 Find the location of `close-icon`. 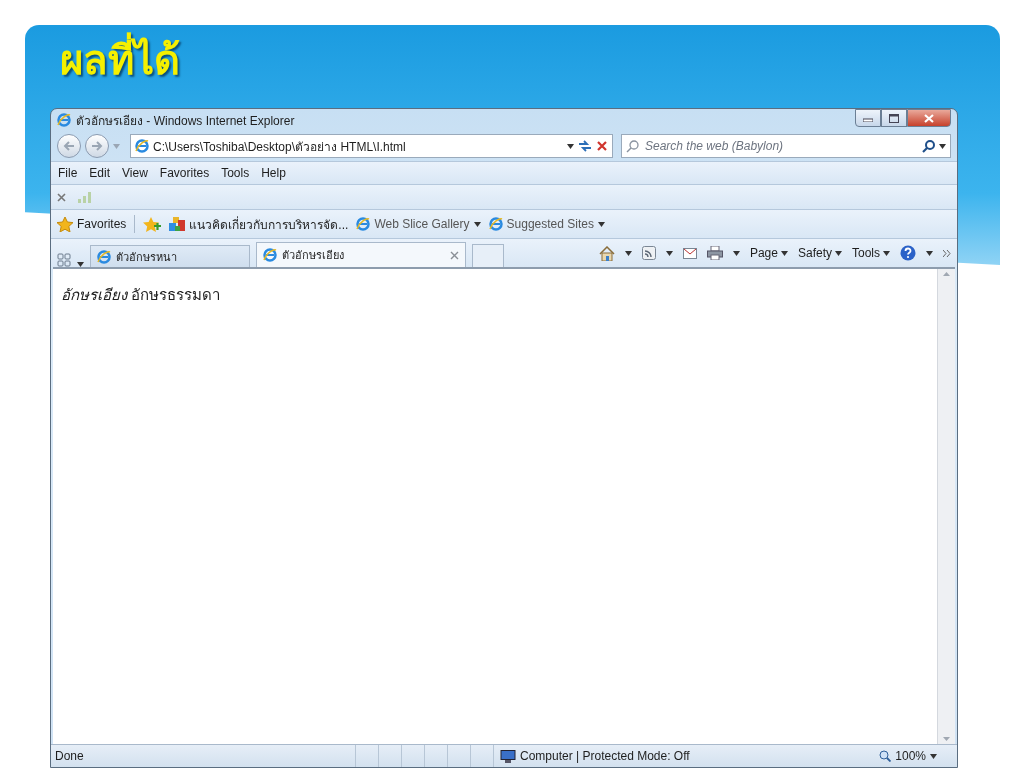

close-icon is located at coordinates (929, 118).